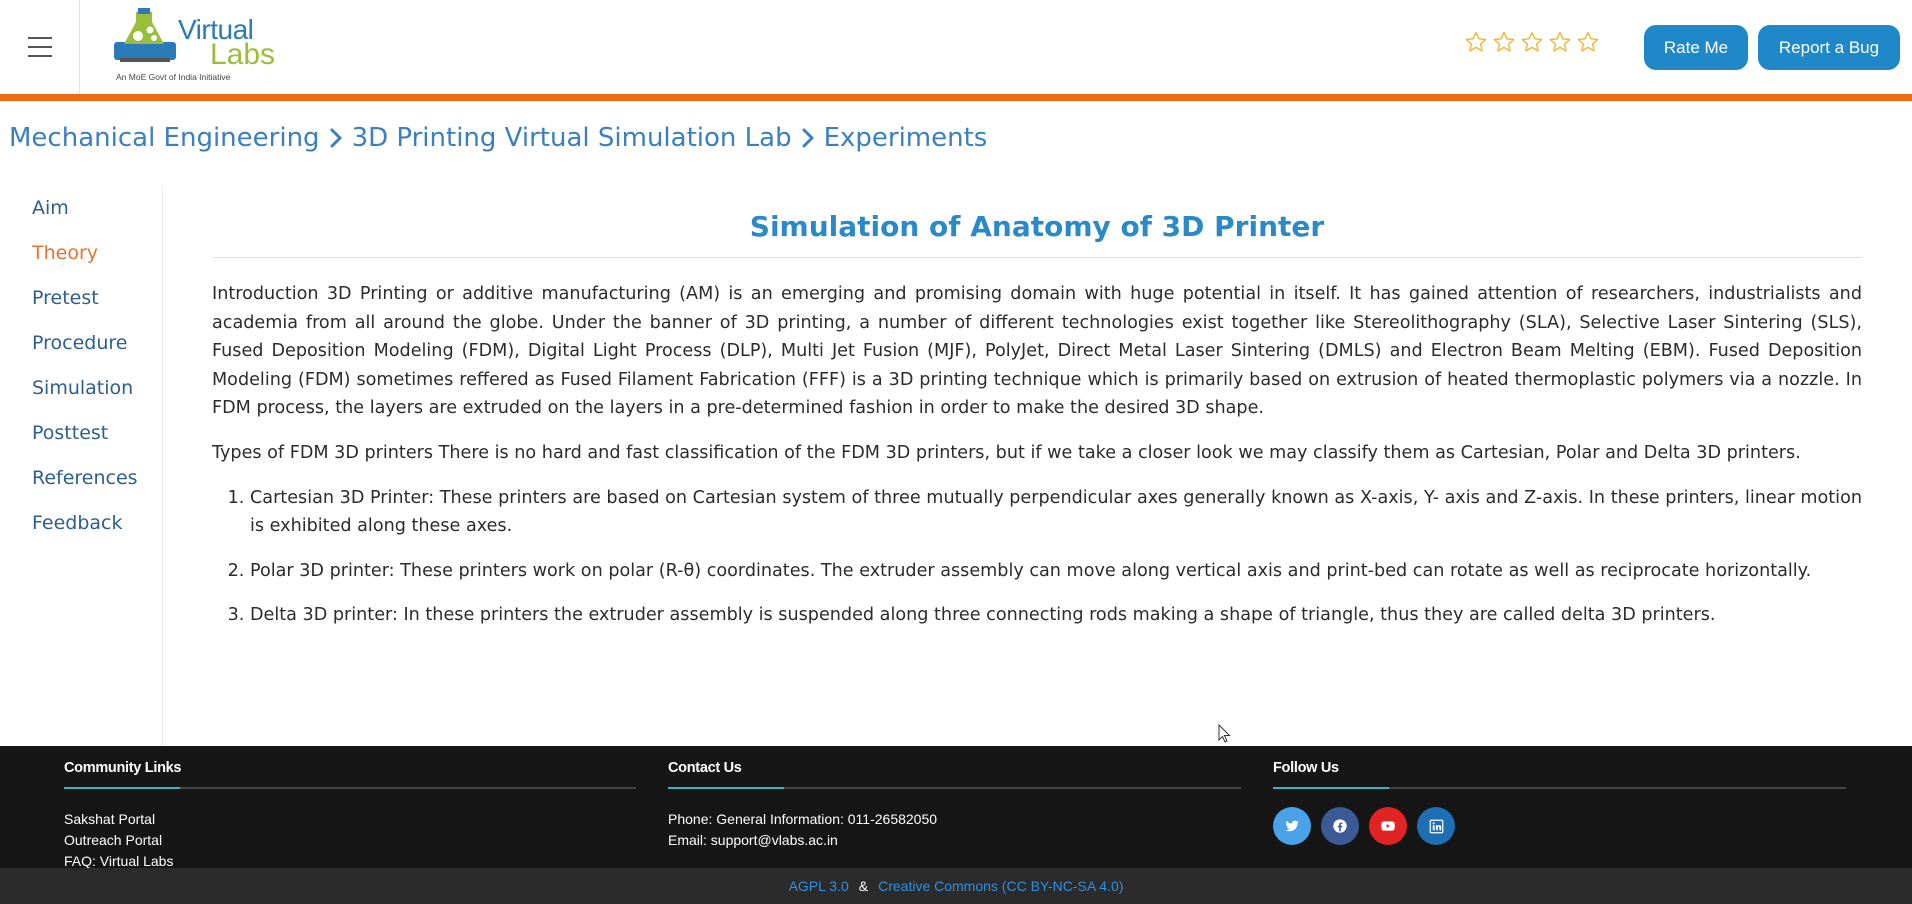 The height and width of the screenshot is (904, 1912). Describe the element at coordinates (1037, 222) in the screenshot. I see `page-title: Simulation of Anatomy of 3D Printer` at that location.